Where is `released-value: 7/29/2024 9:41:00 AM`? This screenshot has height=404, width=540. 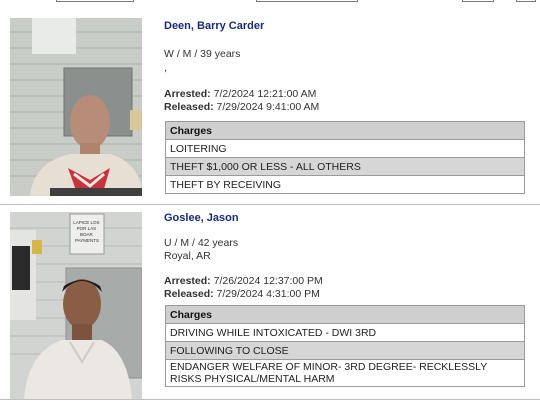 released-value: 7/29/2024 9:41:00 AM is located at coordinates (268, 107).